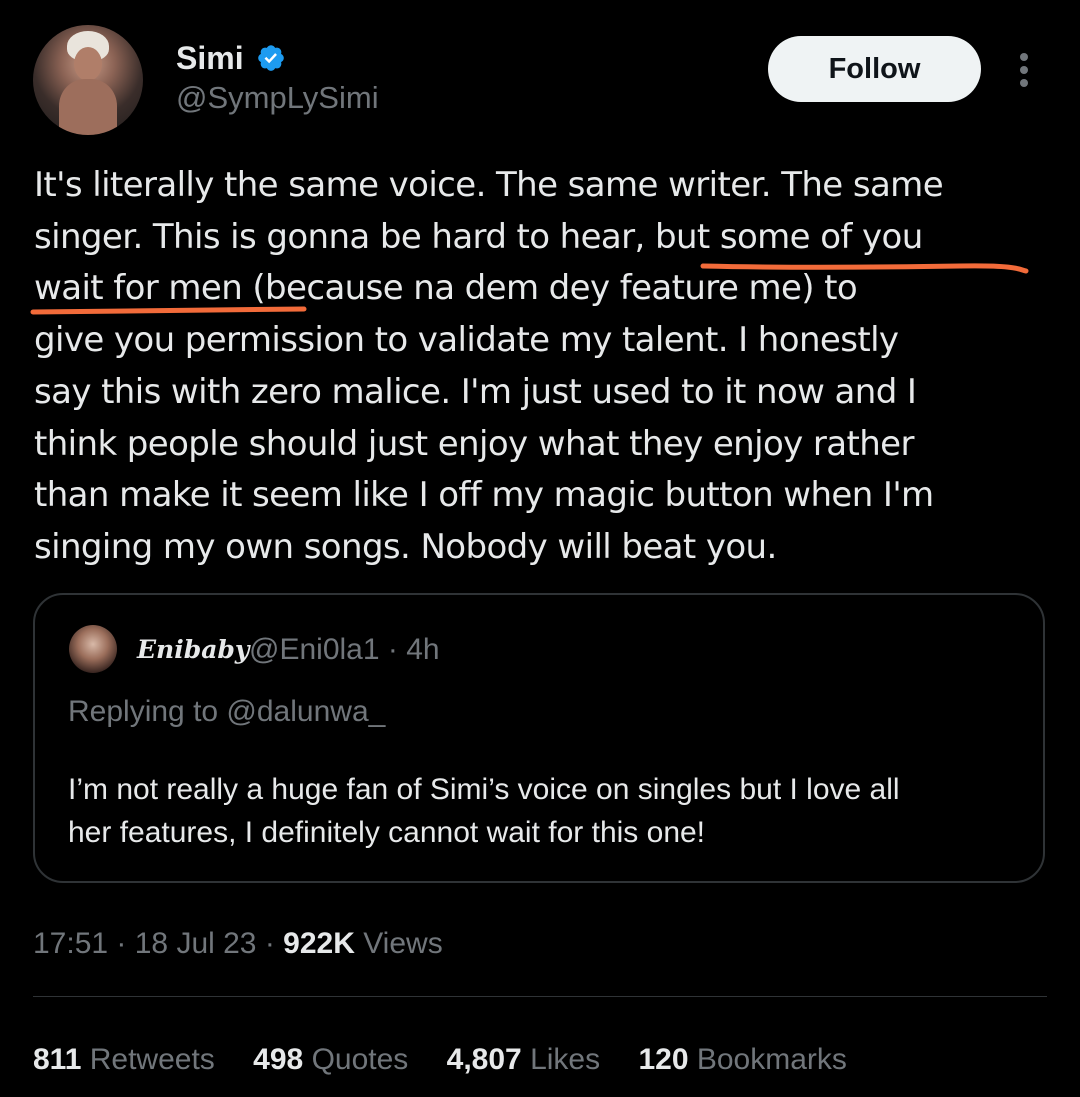 The image size is (1080, 1097). Describe the element at coordinates (523, 1060) in the screenshot. I see `likes-stat: 4,807 Likes` at that location.